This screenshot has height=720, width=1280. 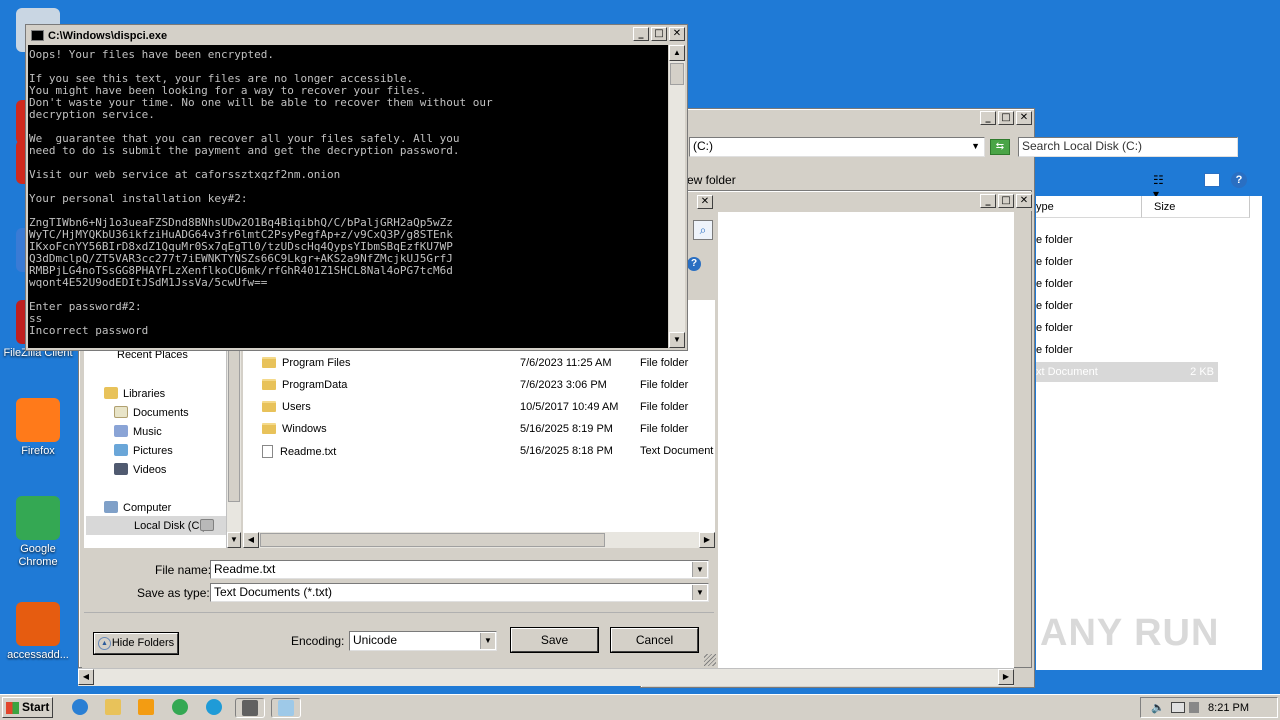 What do you see at coordinates (459, 592) in the screenshot?
I see `save-type-select: Text Documents (*.txt) ▼` at bounding box center [459, 592].